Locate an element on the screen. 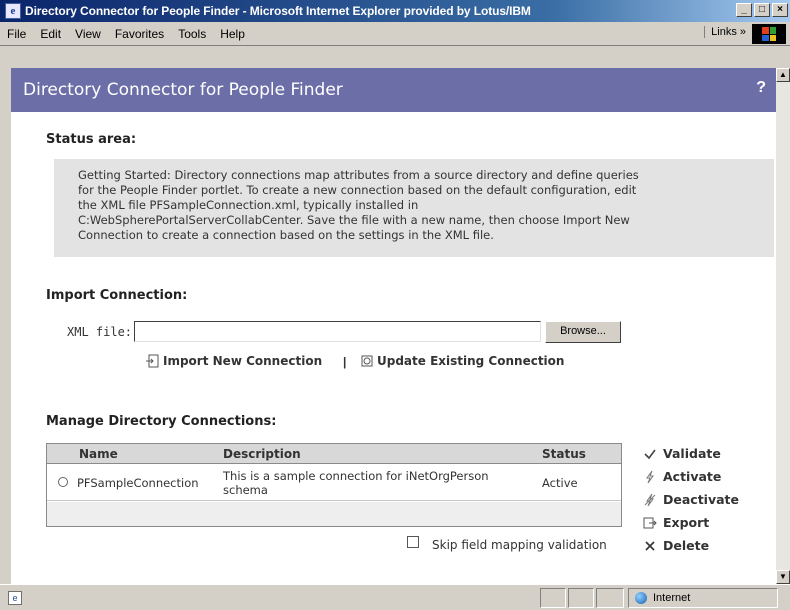 This screenshot has width=790, height=610. import-new-connection-link: Import New Connection is located at coordinates (234, 361).